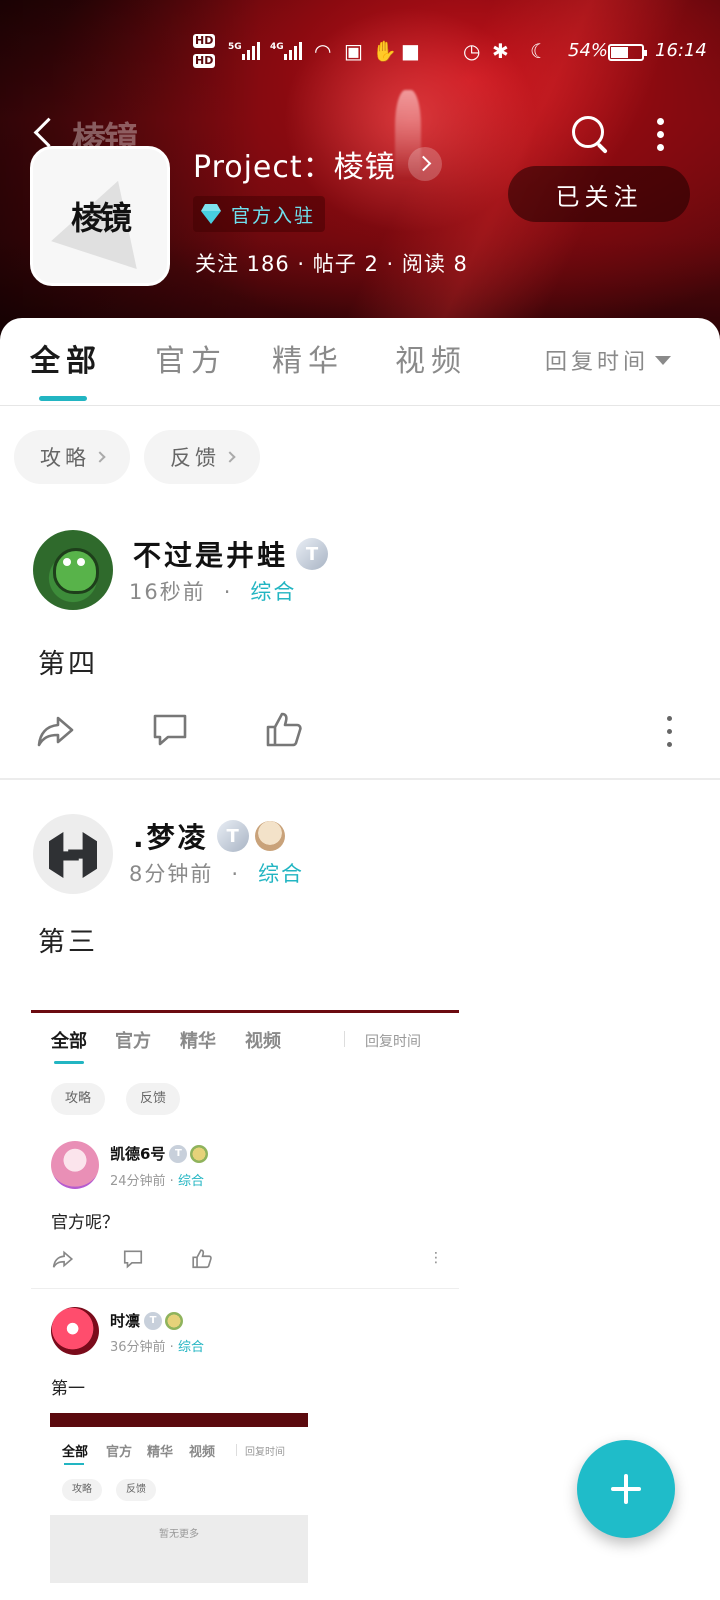 The image size is (720, 1600). I want to click on post-divider, so click(360, 779).